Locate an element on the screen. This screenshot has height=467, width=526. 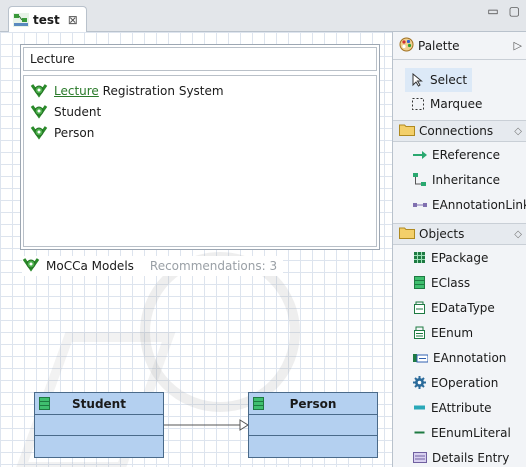
drawer-title: Connections is located at coordinates (456, 131).